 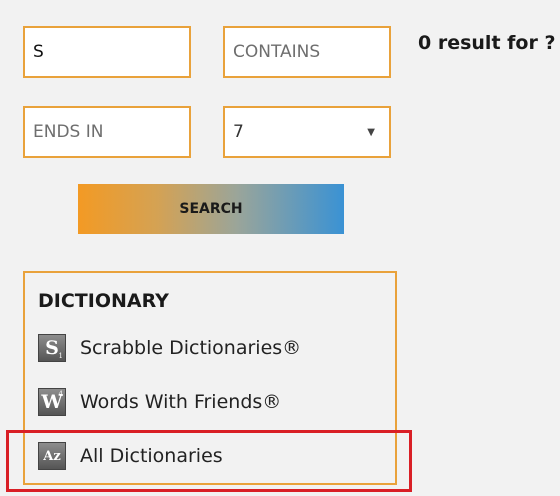 I want to click on dropdown-arrow-icon: ▼, so click(x=371, y=132).